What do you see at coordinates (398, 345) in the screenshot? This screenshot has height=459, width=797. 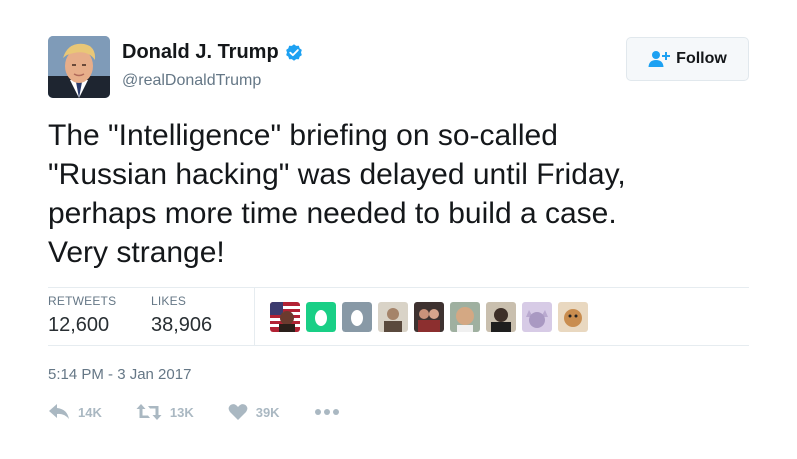 I see `stats-divider-bottom` at bounding box center [398, 345].